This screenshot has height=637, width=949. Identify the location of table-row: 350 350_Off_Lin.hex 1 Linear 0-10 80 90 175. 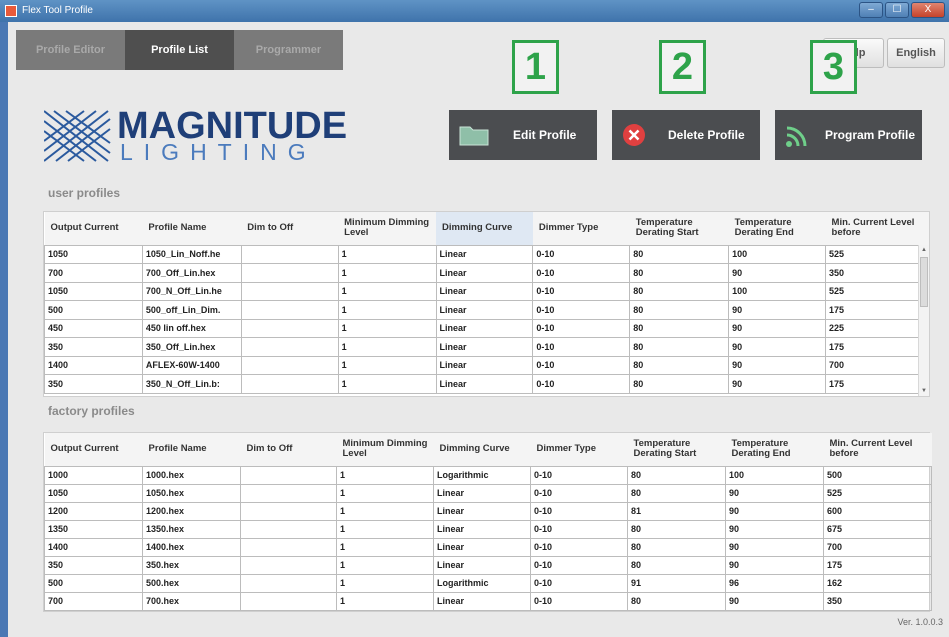
(486, 347).